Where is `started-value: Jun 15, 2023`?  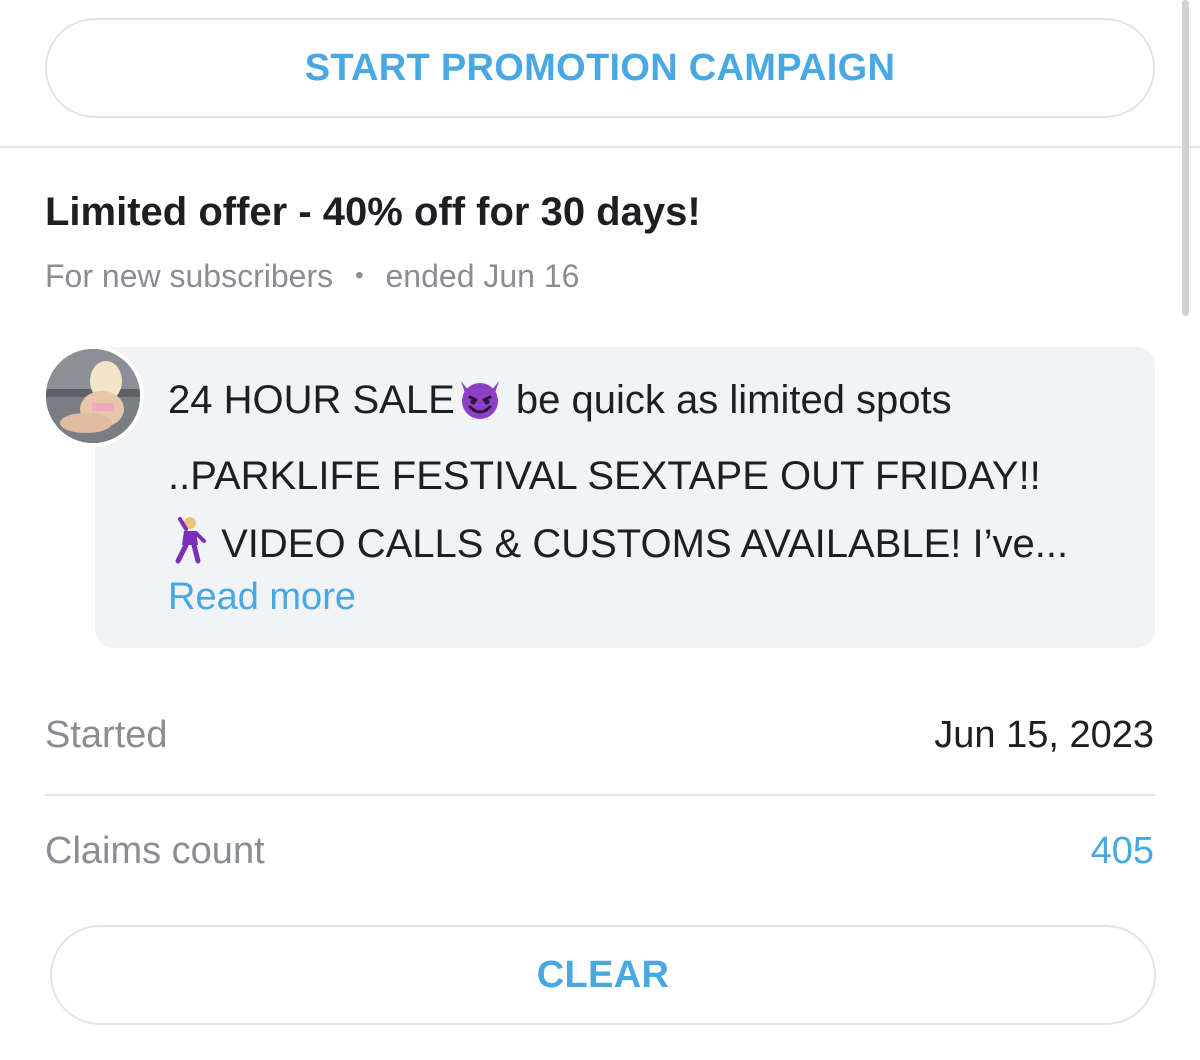
started-value: Jun 15, 2023 is located at coordinates (1044, 735).